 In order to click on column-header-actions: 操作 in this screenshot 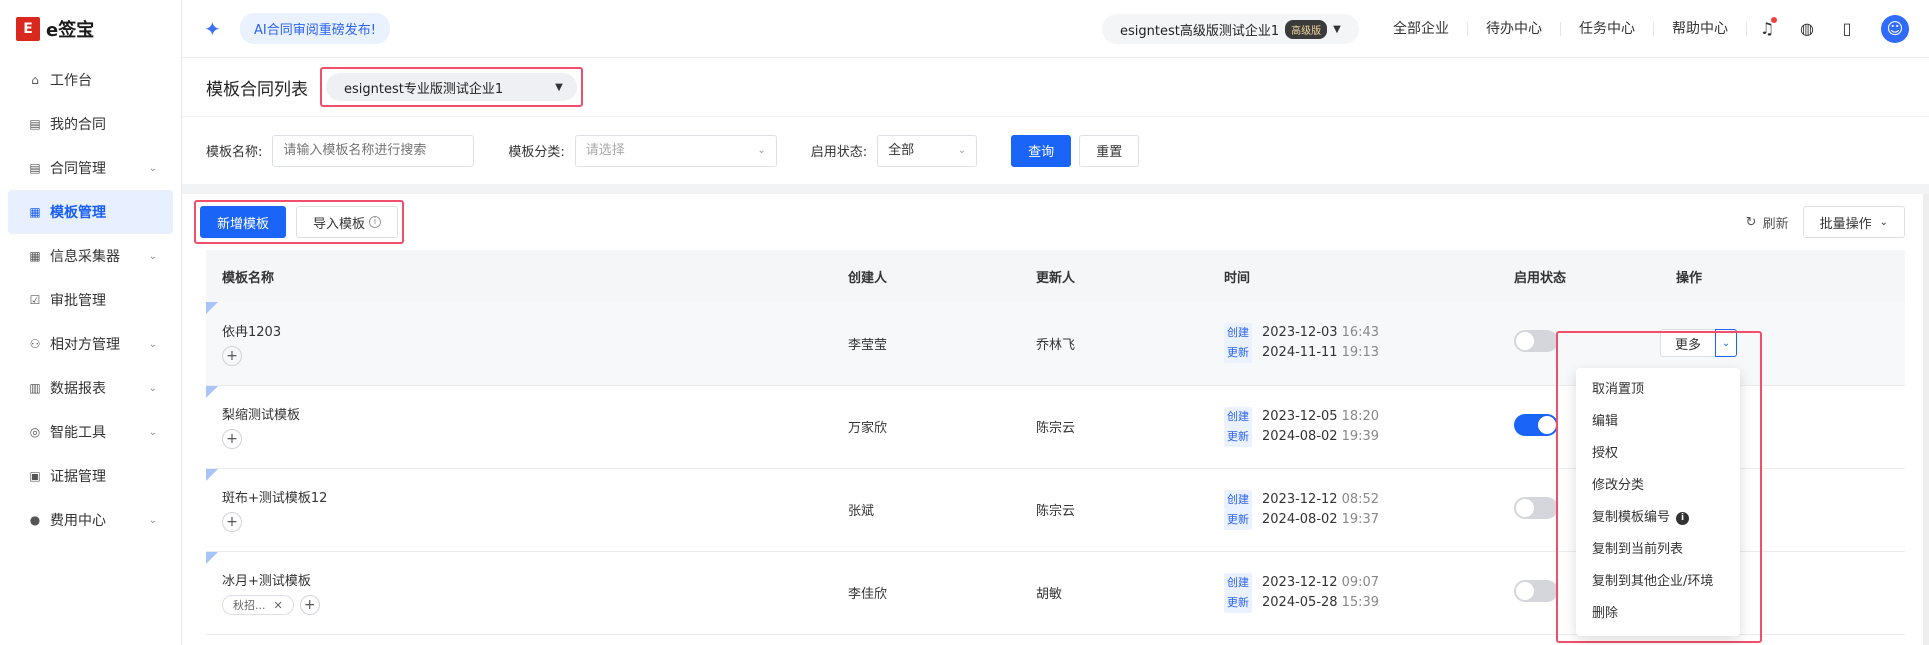, I will do `click(1782, 276)`.